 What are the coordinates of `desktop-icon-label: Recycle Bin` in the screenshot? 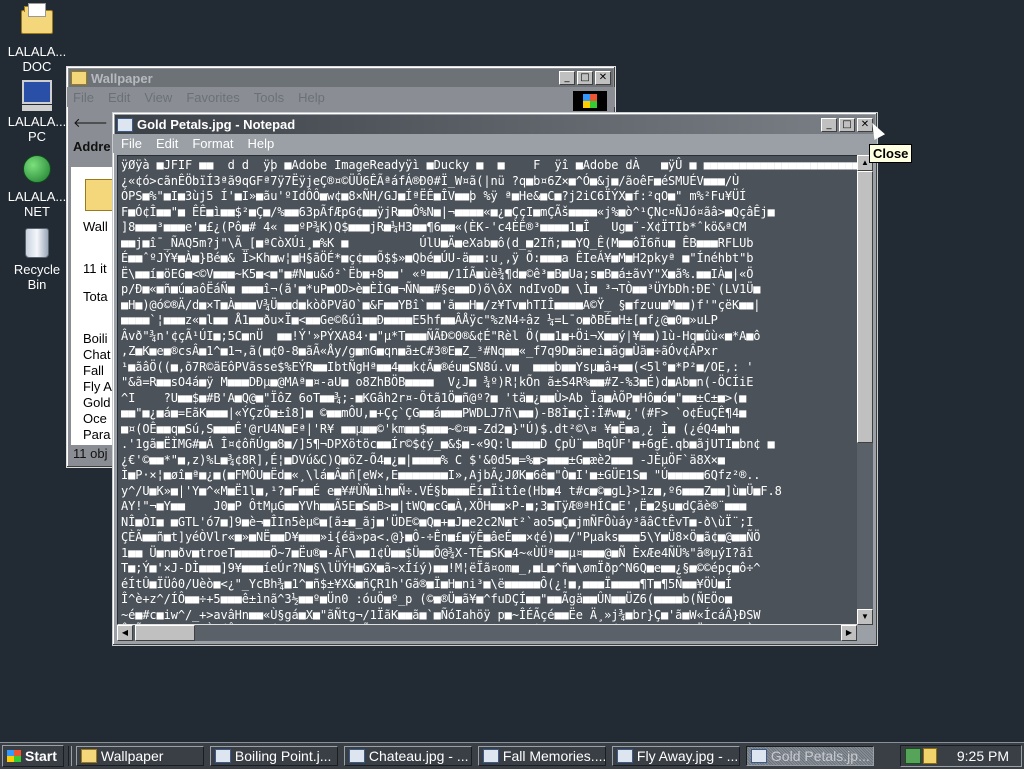 It's located at (37, 277).